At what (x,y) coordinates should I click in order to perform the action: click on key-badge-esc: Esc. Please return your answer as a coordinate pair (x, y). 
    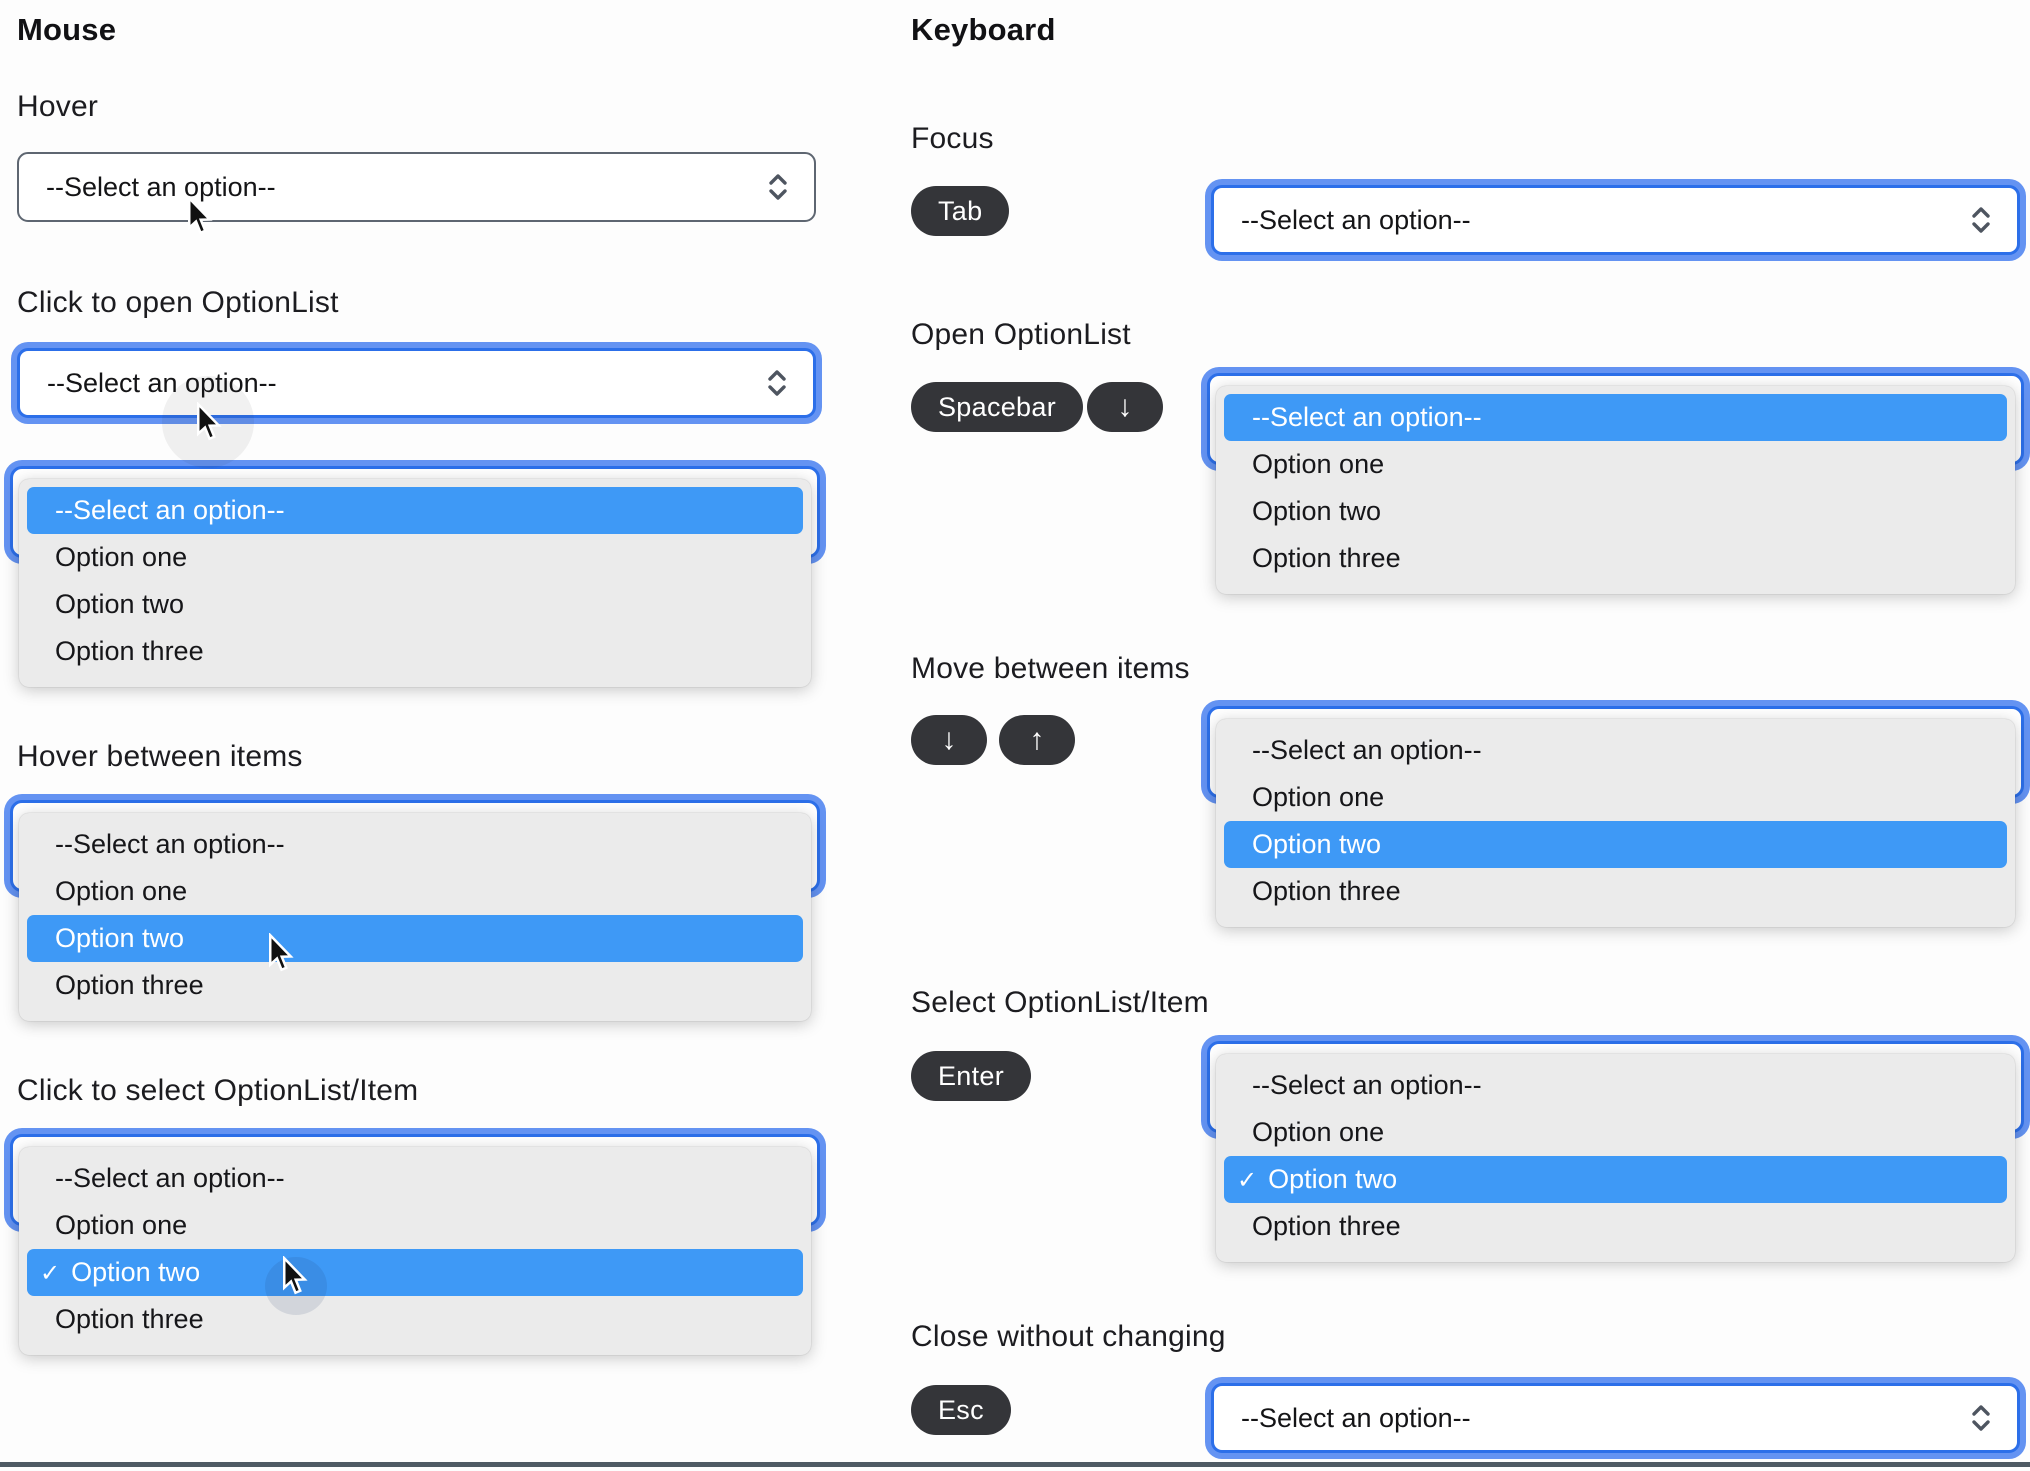
    Looking at the image, I should click on (961, 1410).